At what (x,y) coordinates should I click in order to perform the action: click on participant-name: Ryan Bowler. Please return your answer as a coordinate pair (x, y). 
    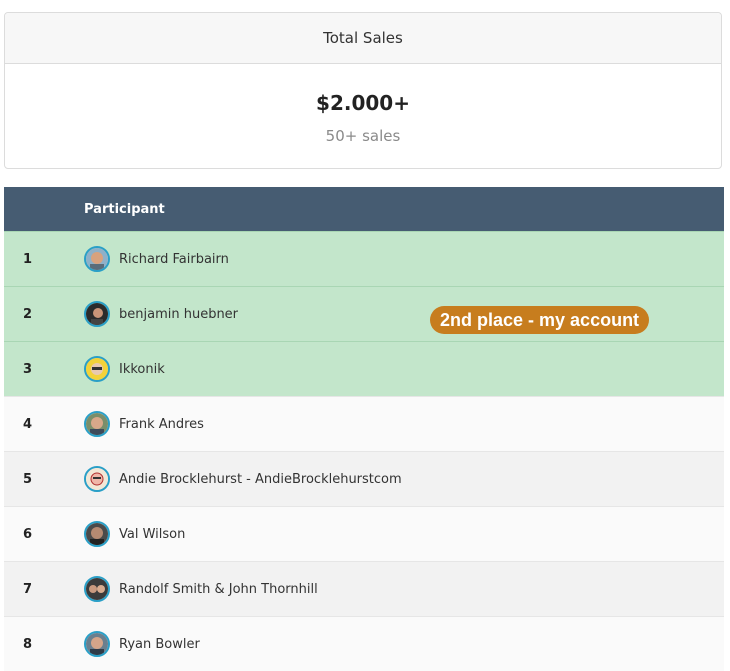
    Looking at the image, I should click on (159, 644).